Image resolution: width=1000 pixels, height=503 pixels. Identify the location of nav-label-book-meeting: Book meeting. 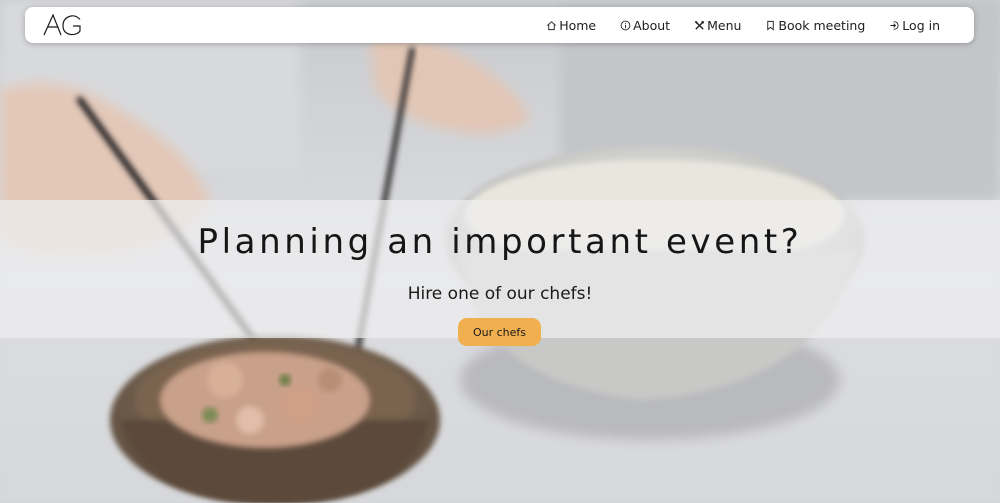
(822, 25).